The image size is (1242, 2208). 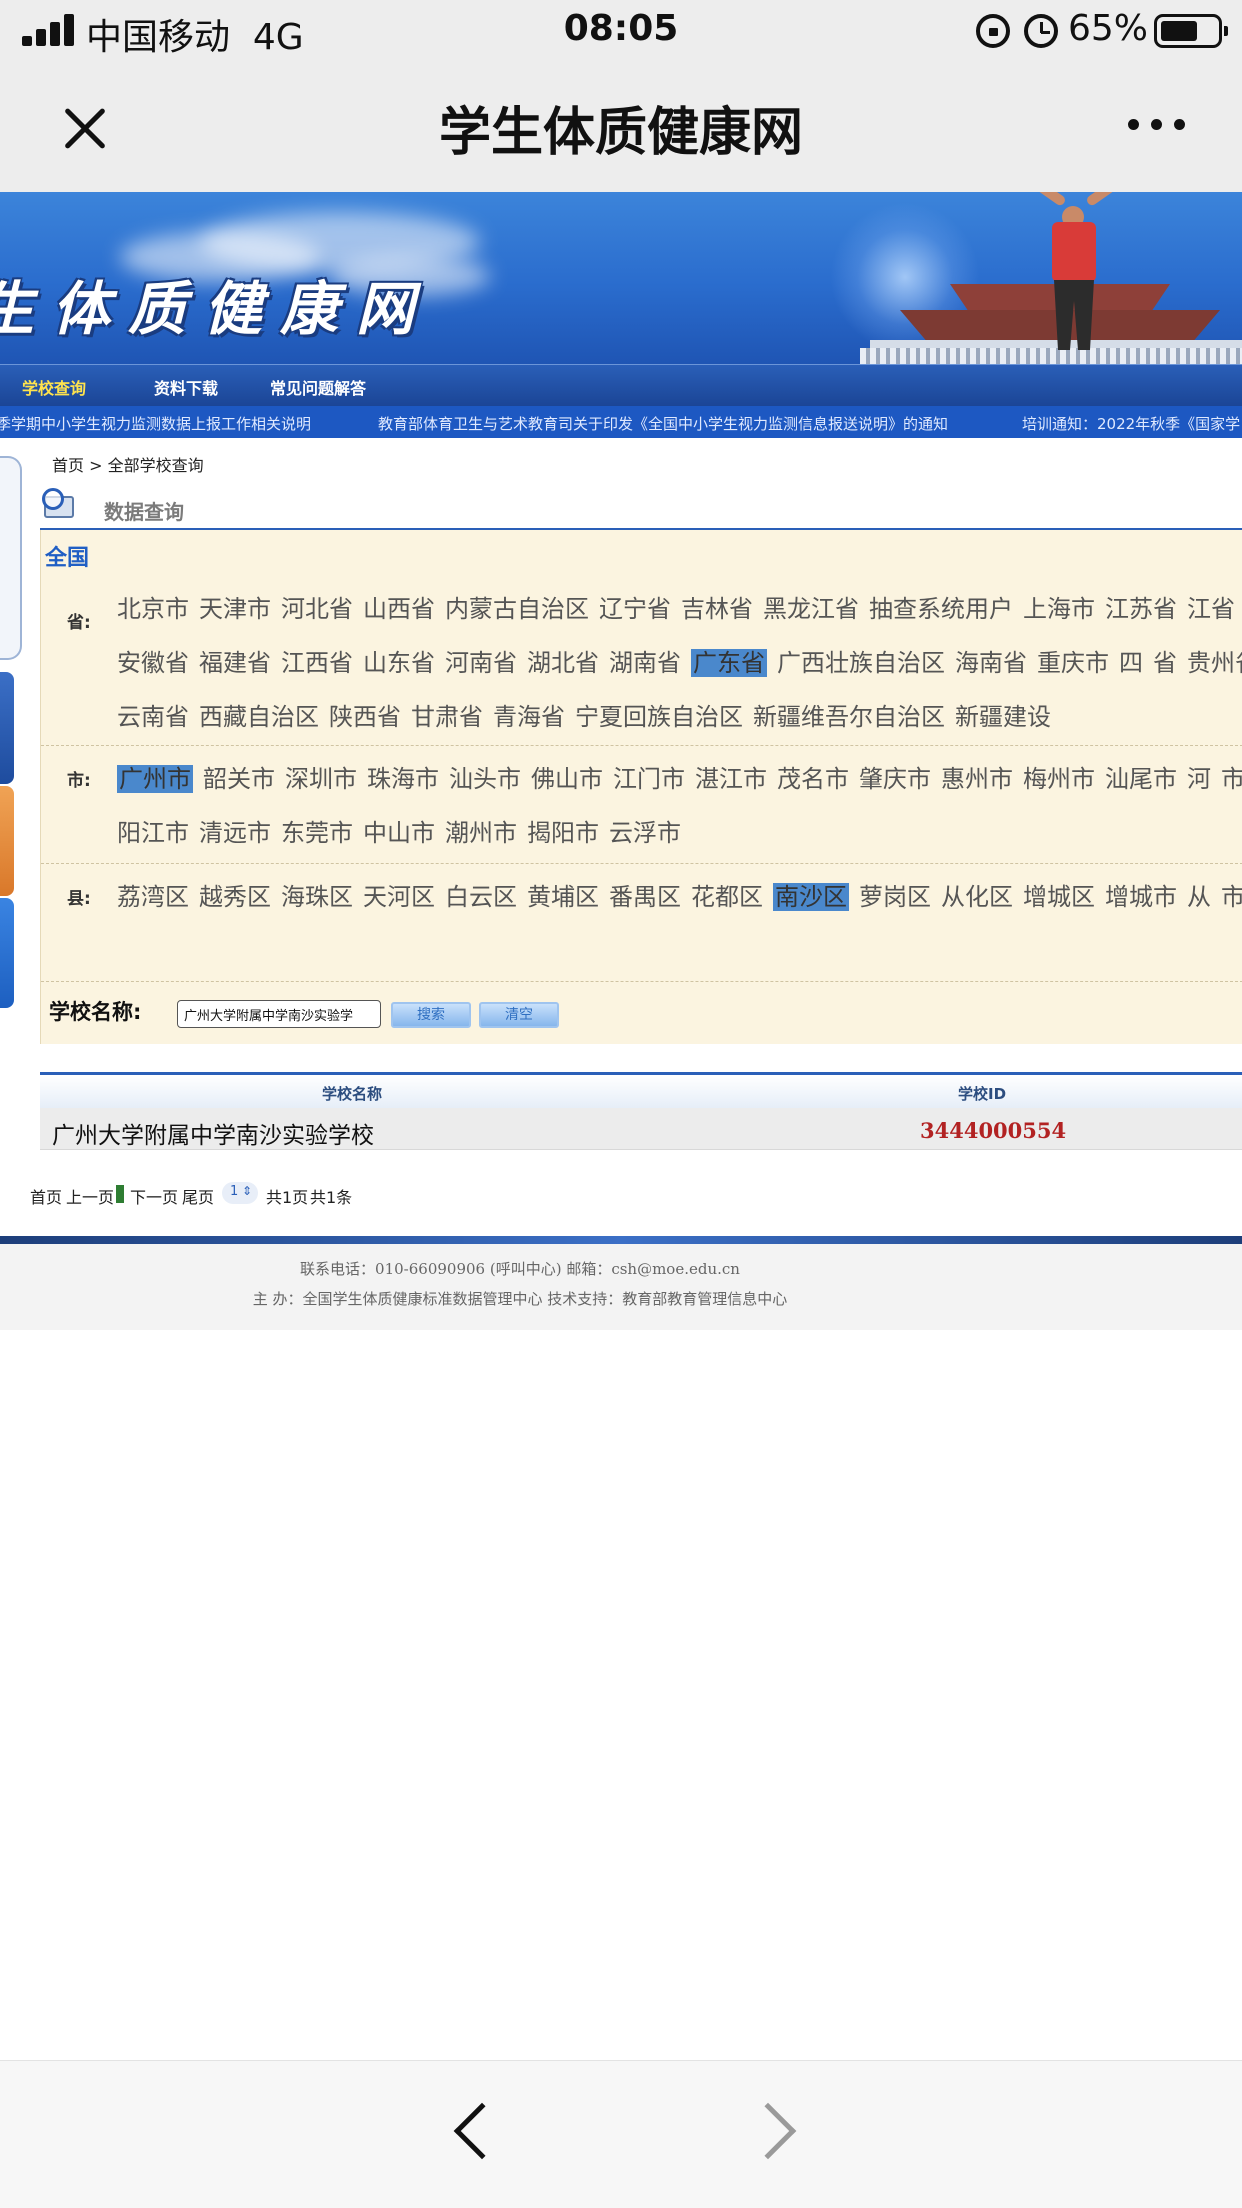 What do you see at coordinates (1199, 897) in the screenshot?
I see `county-option: 从` at bounding box center [1199, 897].